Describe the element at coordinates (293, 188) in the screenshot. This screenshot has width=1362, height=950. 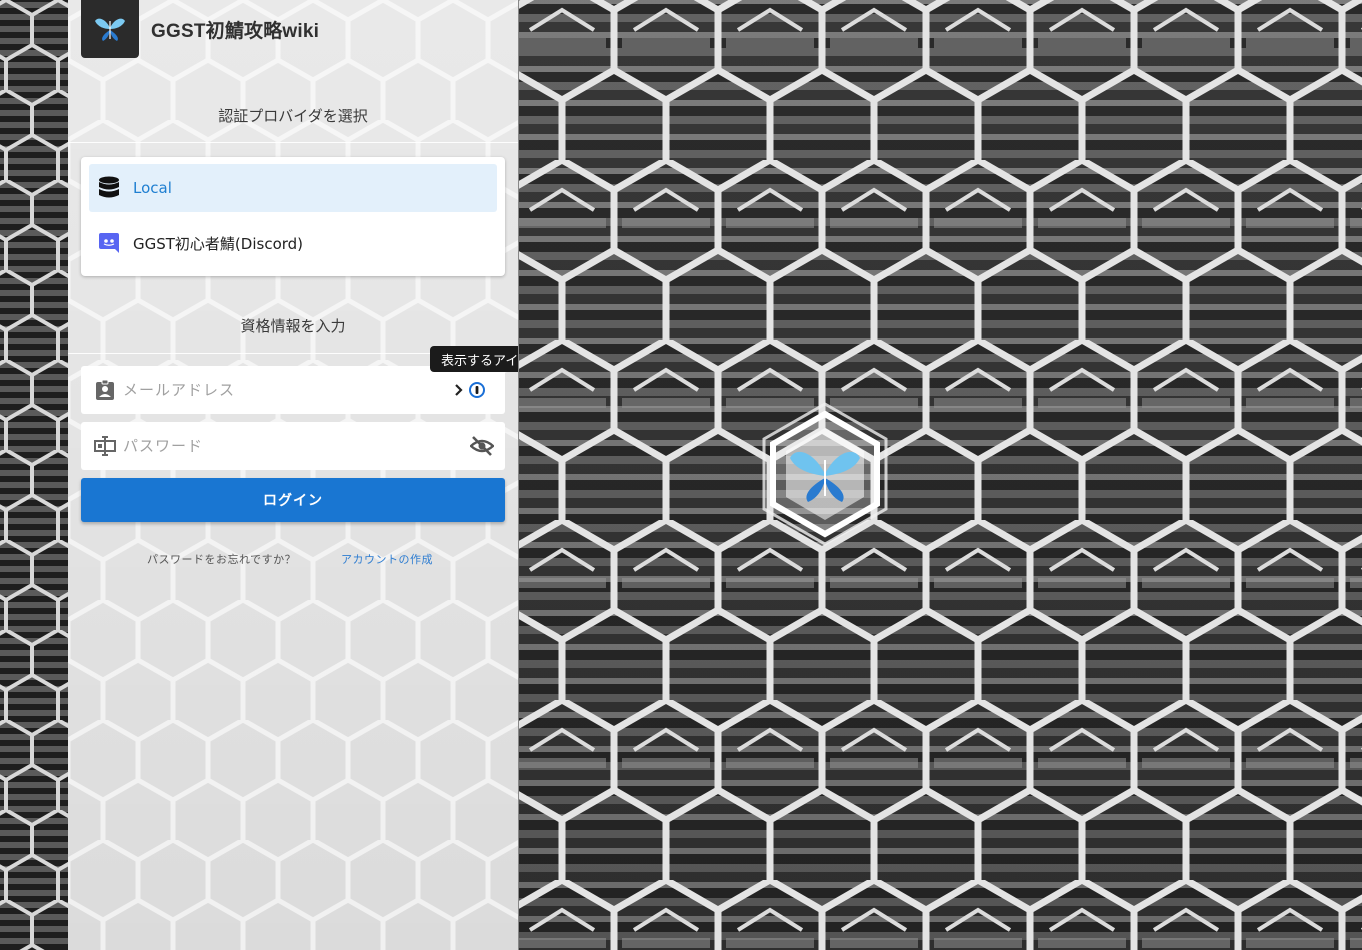
I see `provider-local: Local` at that location.